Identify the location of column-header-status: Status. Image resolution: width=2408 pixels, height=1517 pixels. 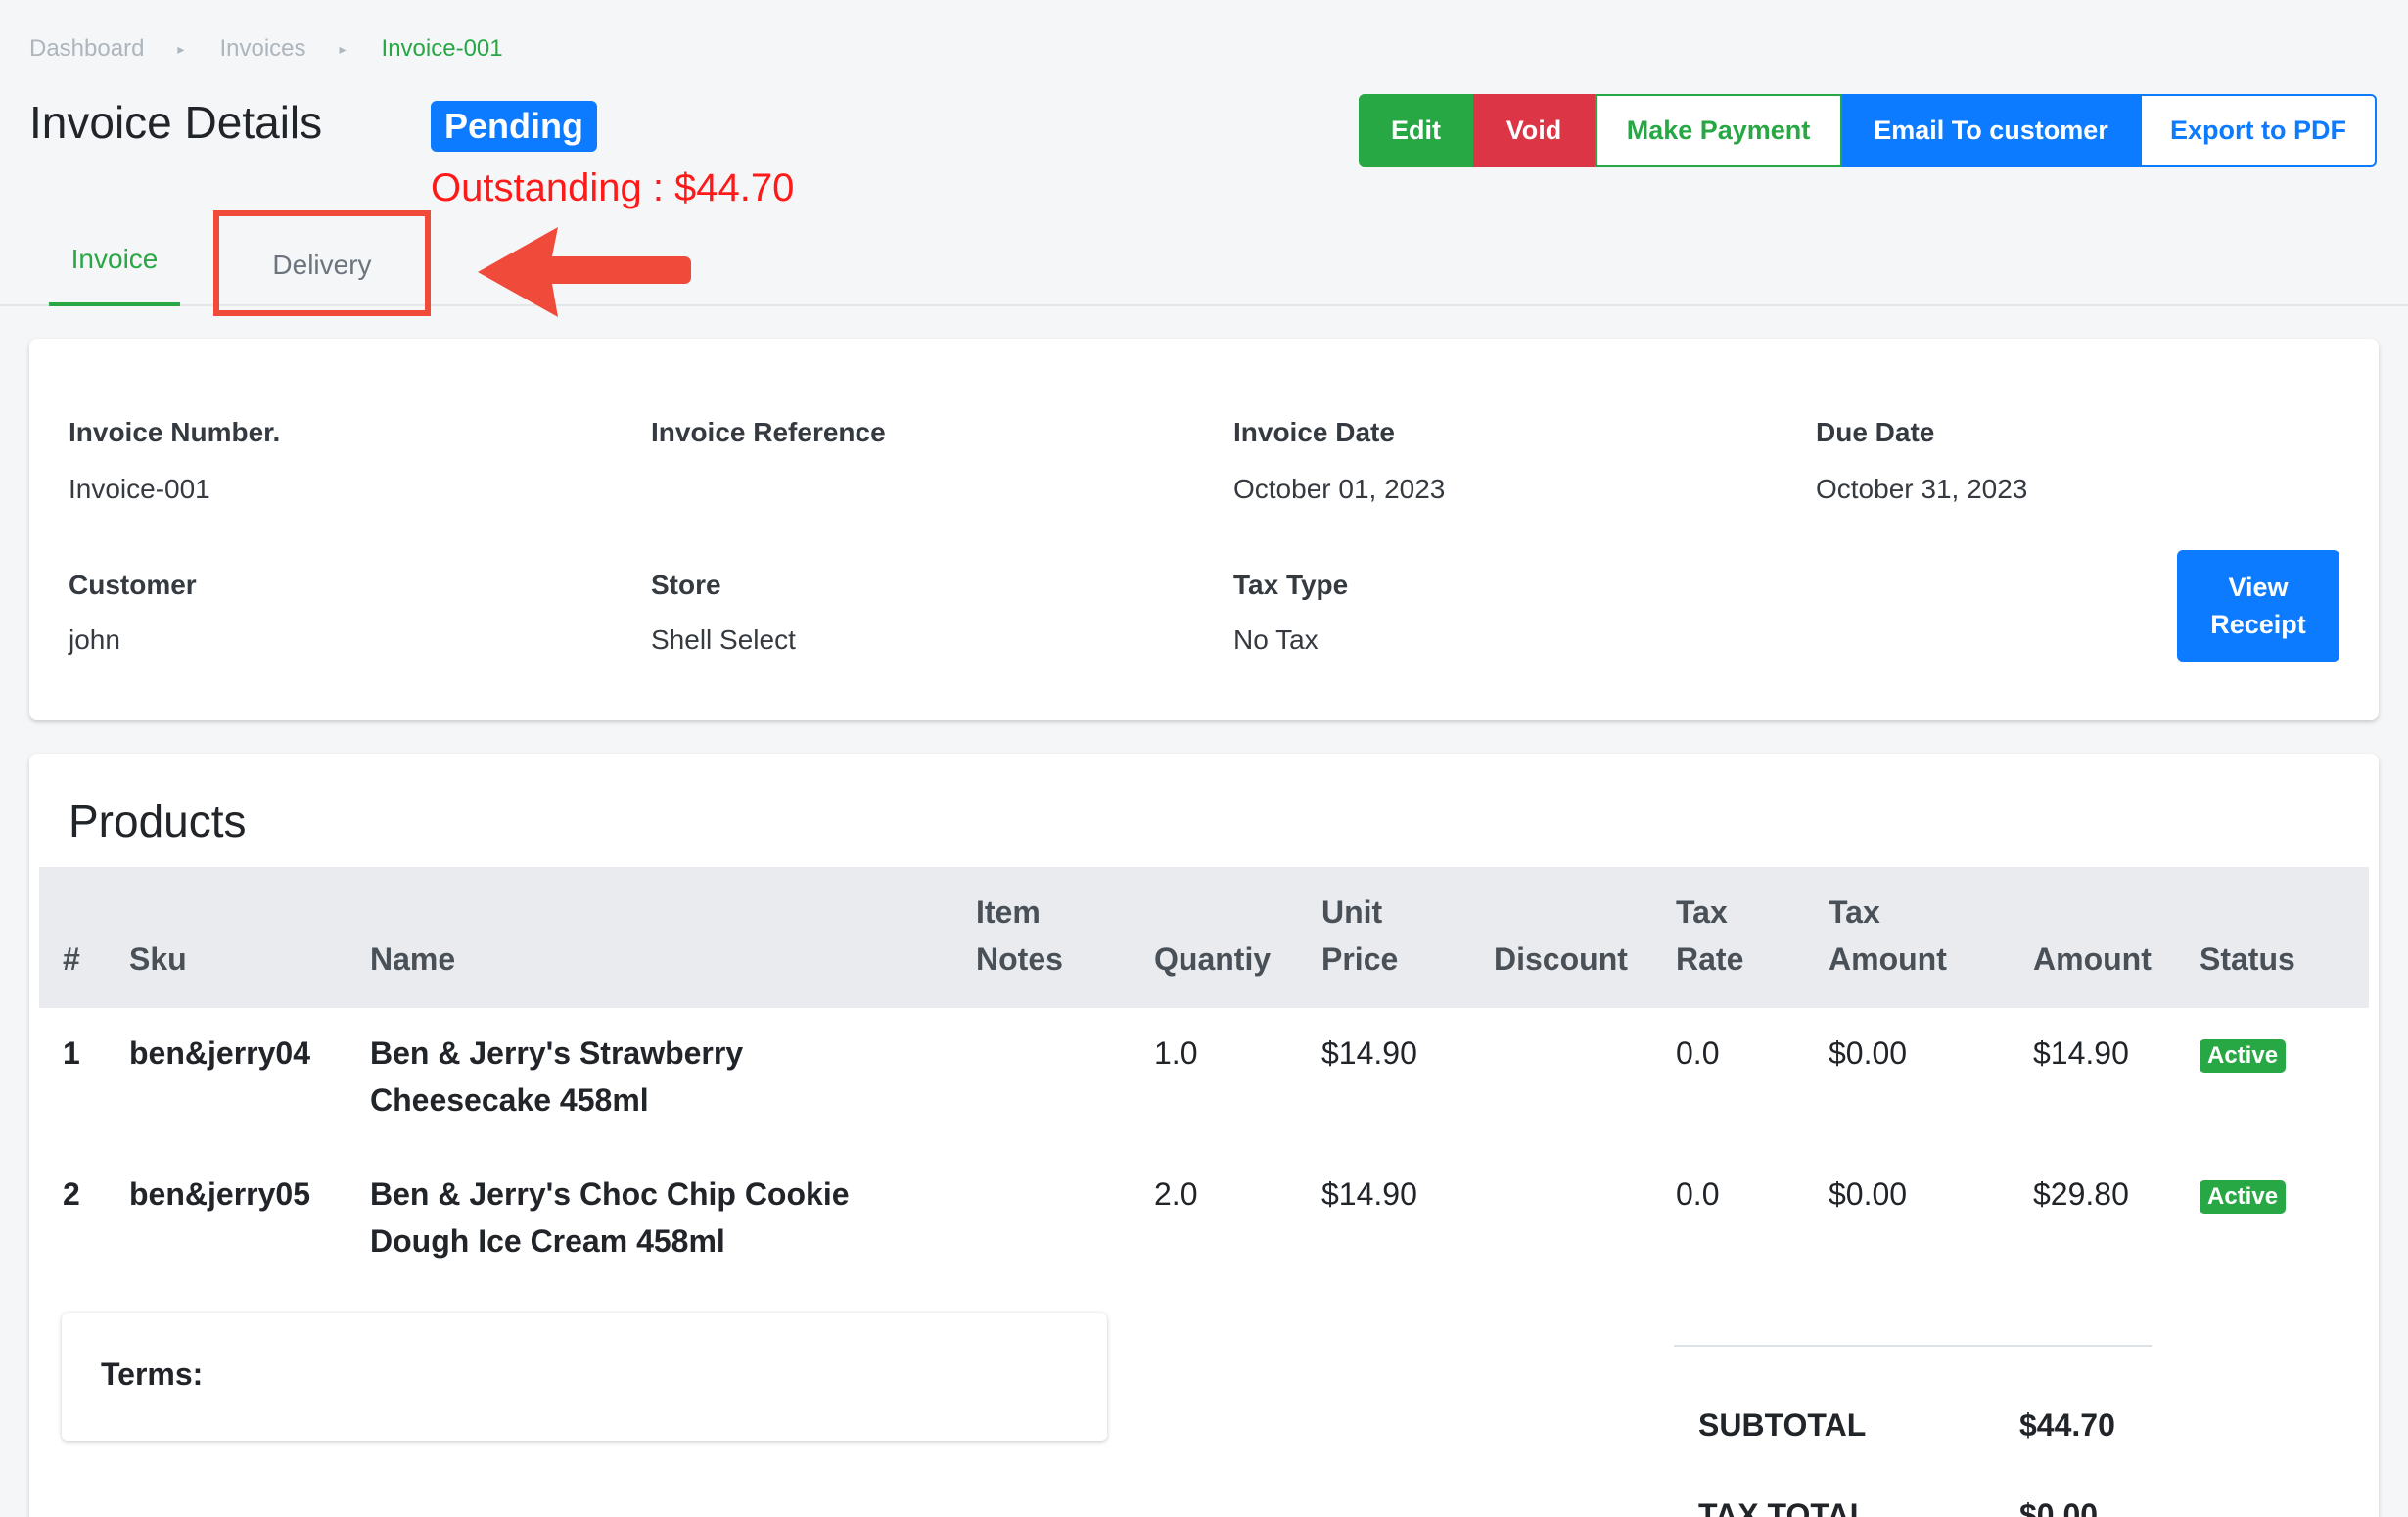
(2247, 960).